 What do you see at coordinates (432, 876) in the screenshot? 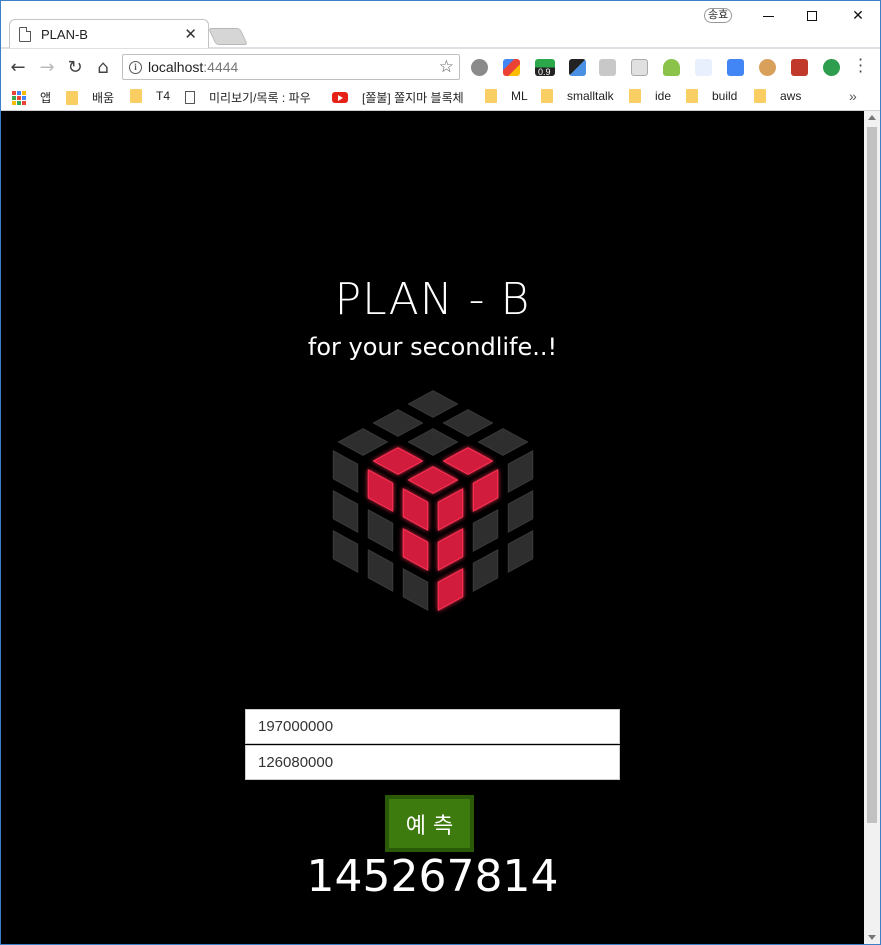
I see `prediction-result: 145267814` at bounding box center [432, 876].